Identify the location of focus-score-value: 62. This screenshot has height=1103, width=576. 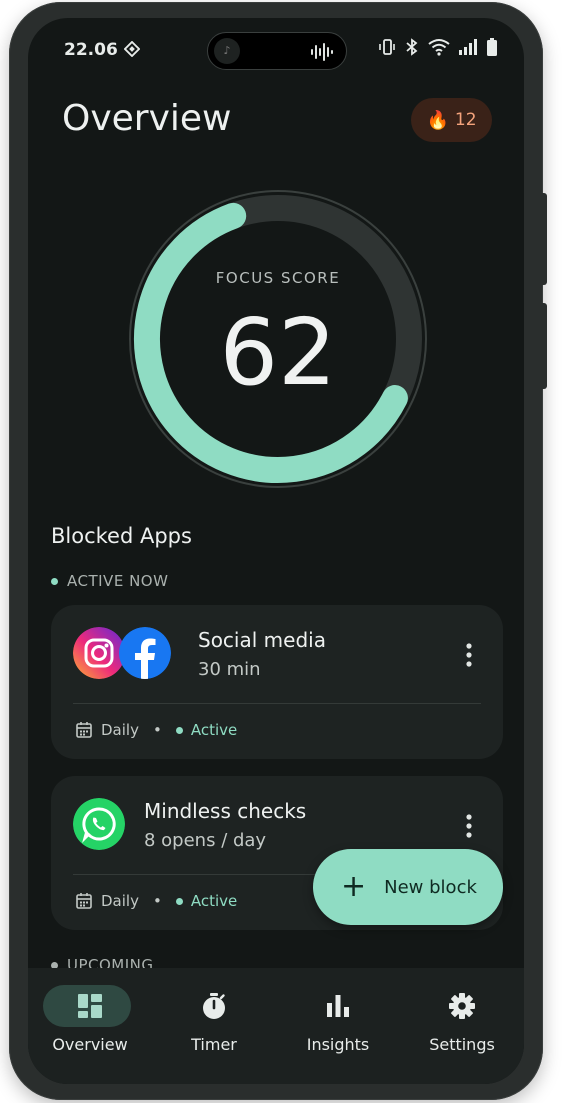
(278, 352).